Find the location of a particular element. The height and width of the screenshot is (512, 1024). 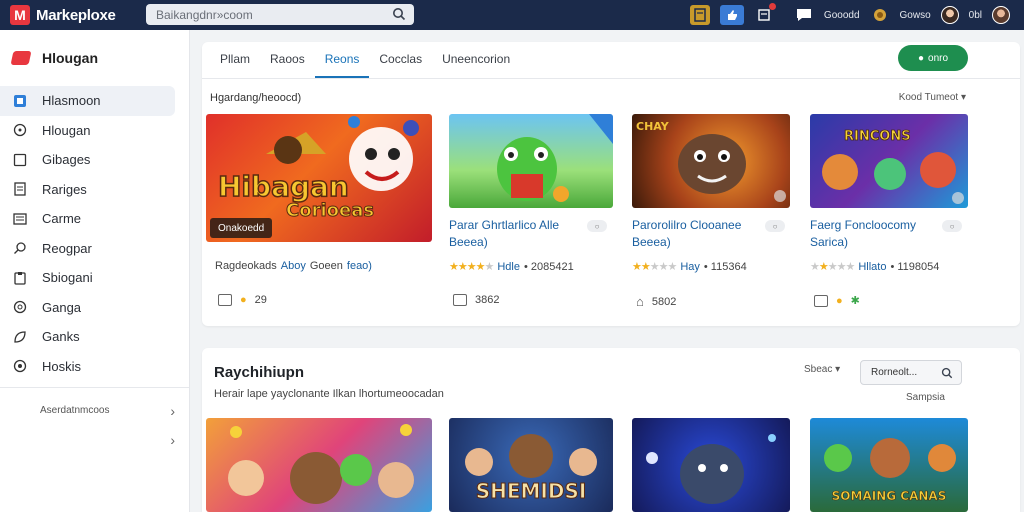

samples-link: Sampsia is located at coordinates (925, 397).